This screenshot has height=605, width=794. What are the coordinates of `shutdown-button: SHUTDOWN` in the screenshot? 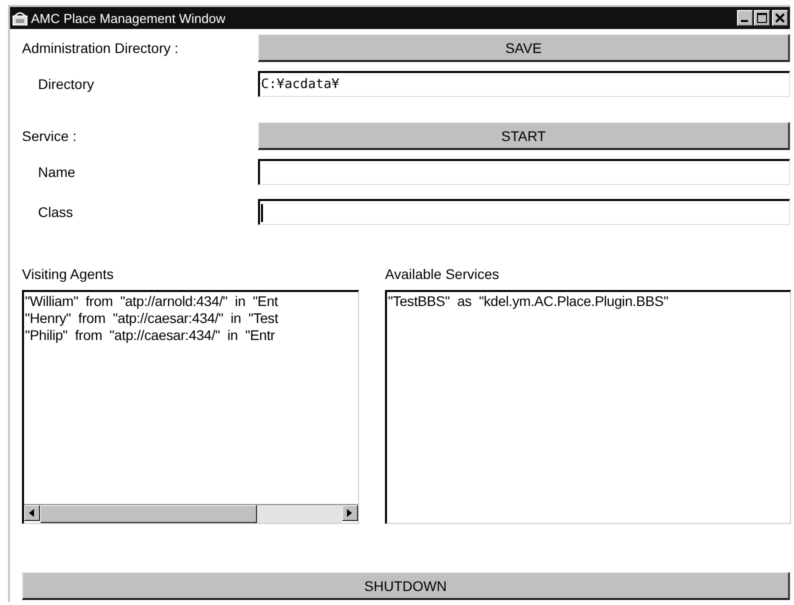 It's located at (406, 586).